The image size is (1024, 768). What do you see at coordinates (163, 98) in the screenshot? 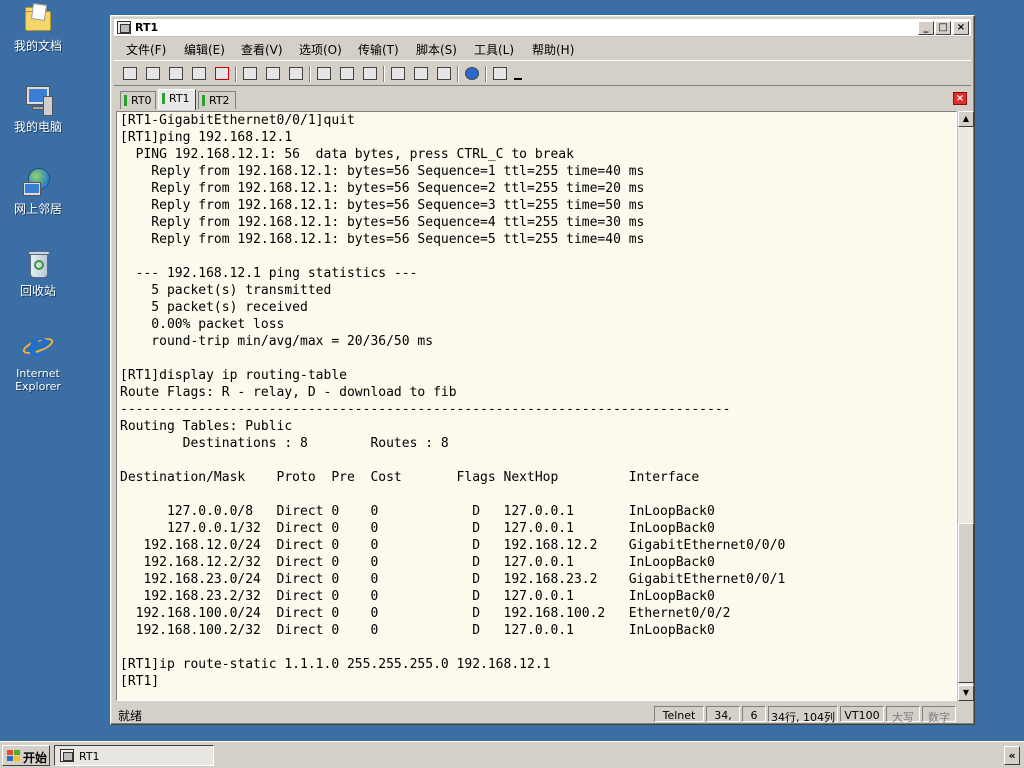
I see `connected-marker-icon` at bounding box center [163, 98].